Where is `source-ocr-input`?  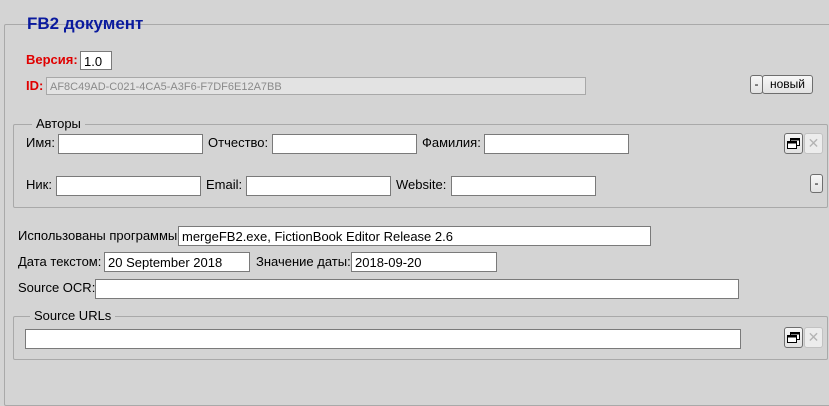
source-ocr-input is located at coordinates (417, 289).